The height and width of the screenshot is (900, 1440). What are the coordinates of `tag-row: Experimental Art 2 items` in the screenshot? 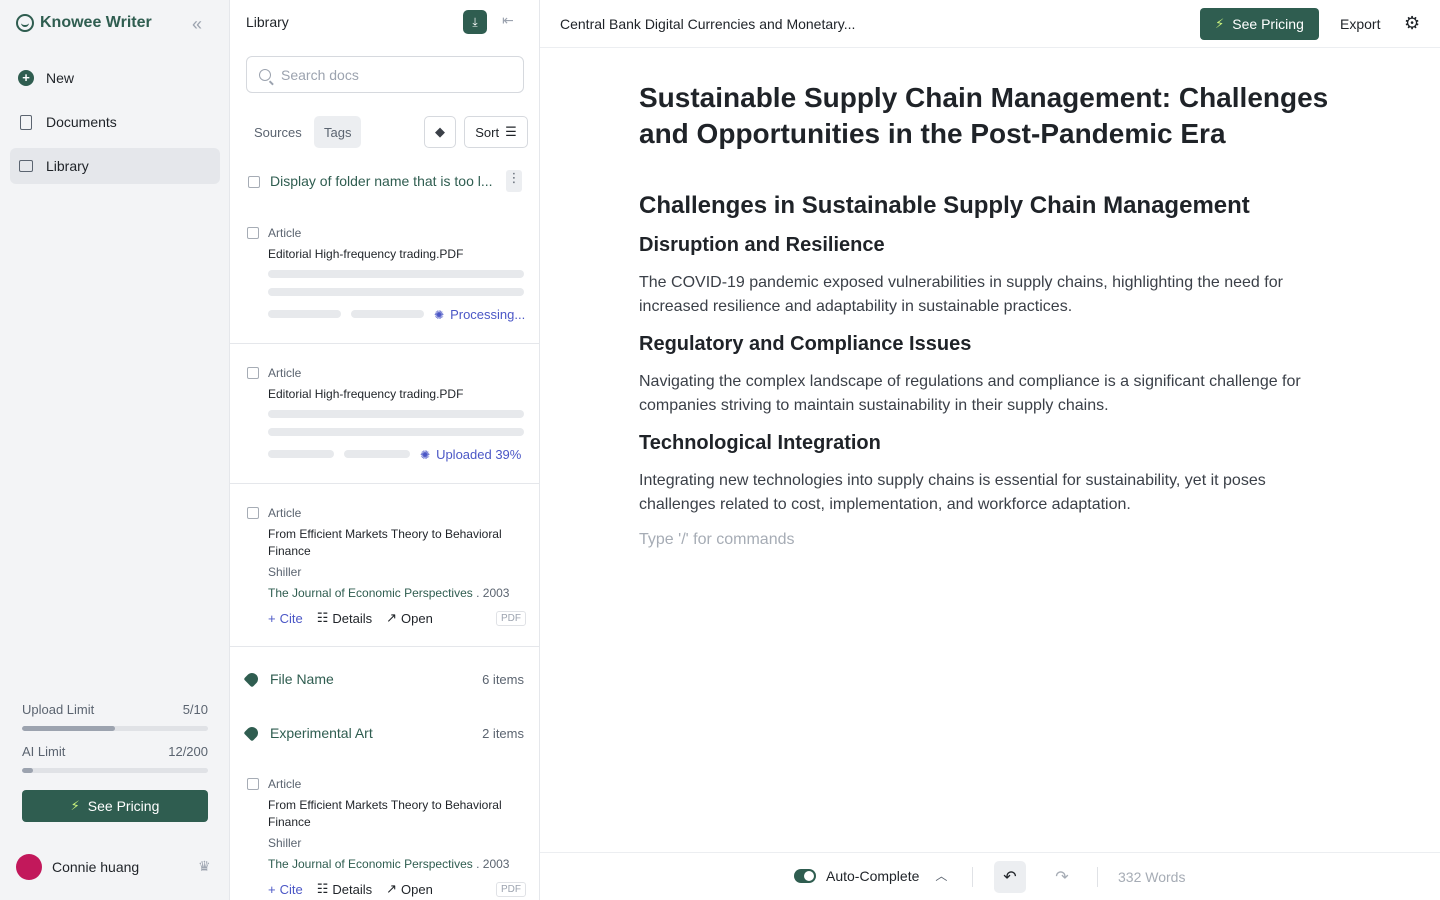 It's located at (383, 733).